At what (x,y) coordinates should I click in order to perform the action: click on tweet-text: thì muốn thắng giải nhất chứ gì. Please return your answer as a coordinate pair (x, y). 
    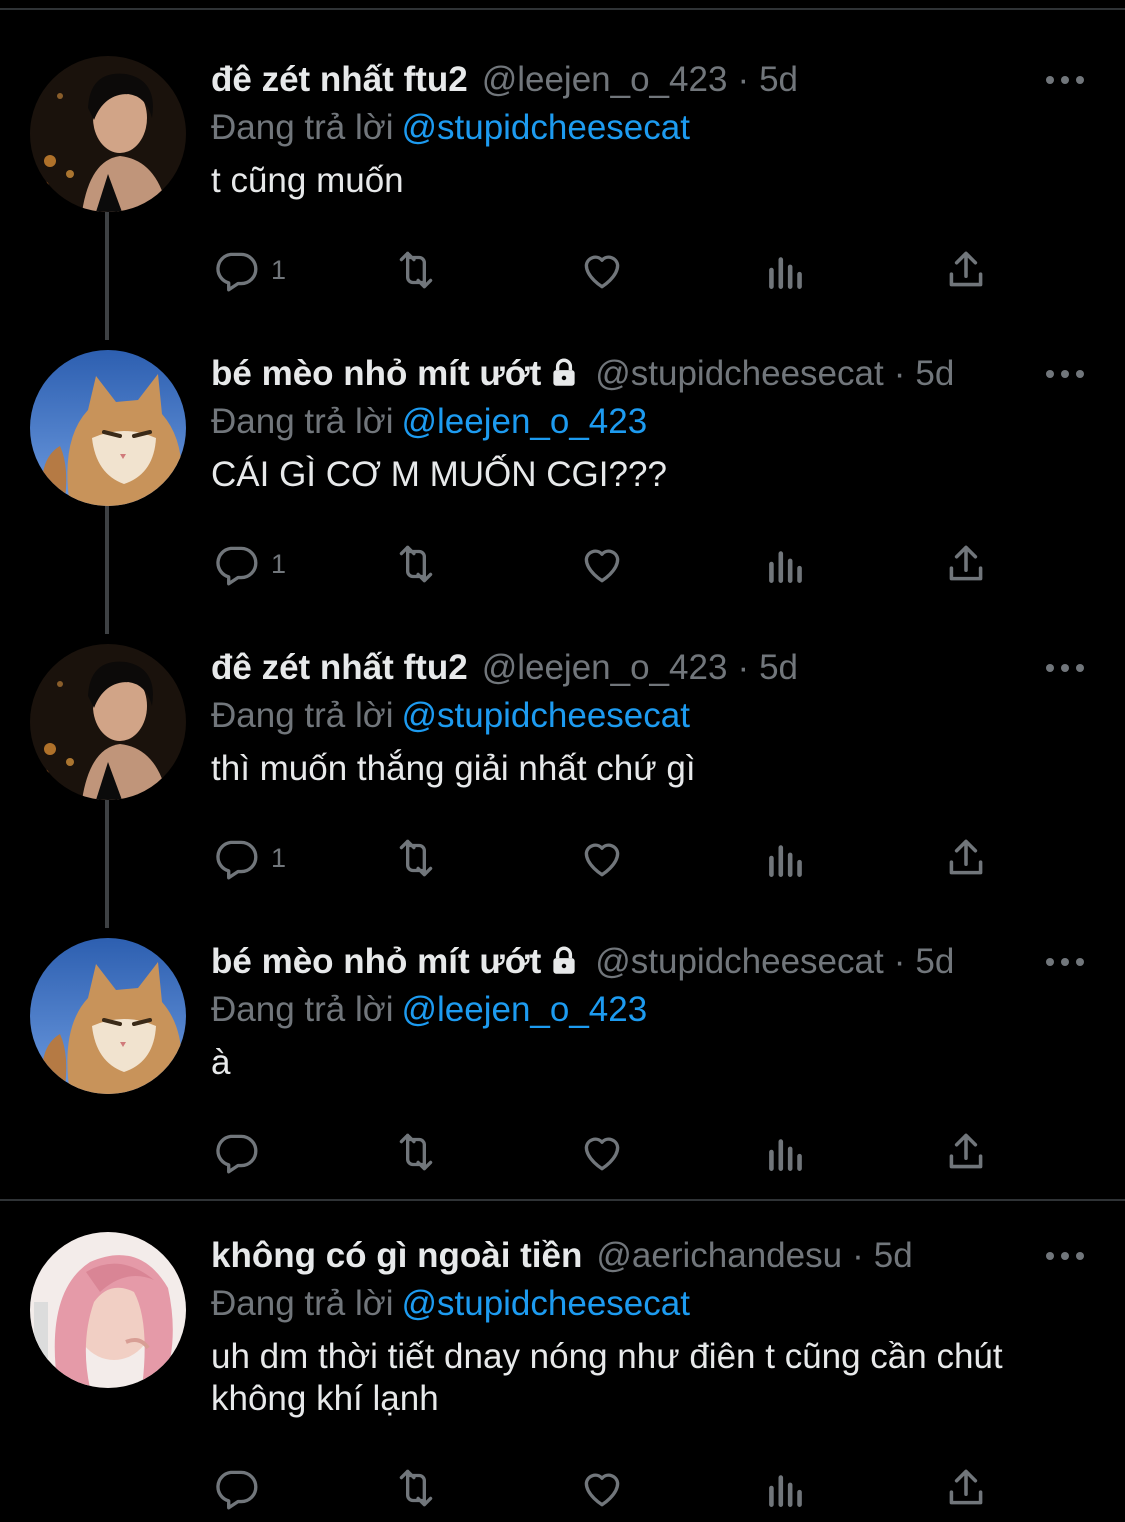
    Looking at the image, I should click on (453, 768).